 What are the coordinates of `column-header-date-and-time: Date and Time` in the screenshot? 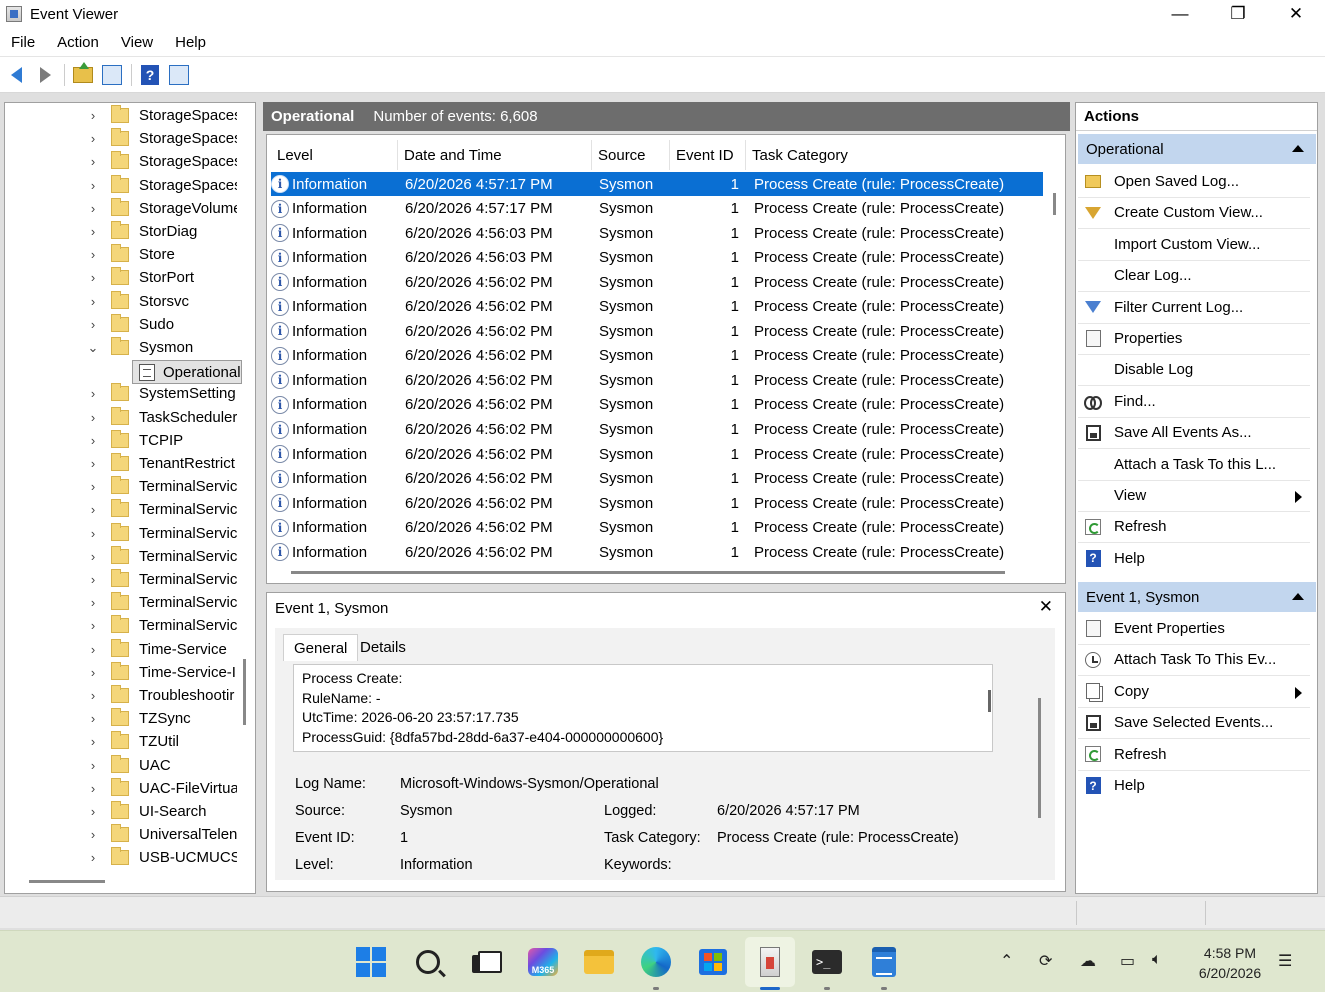 It's located at (495, 155).